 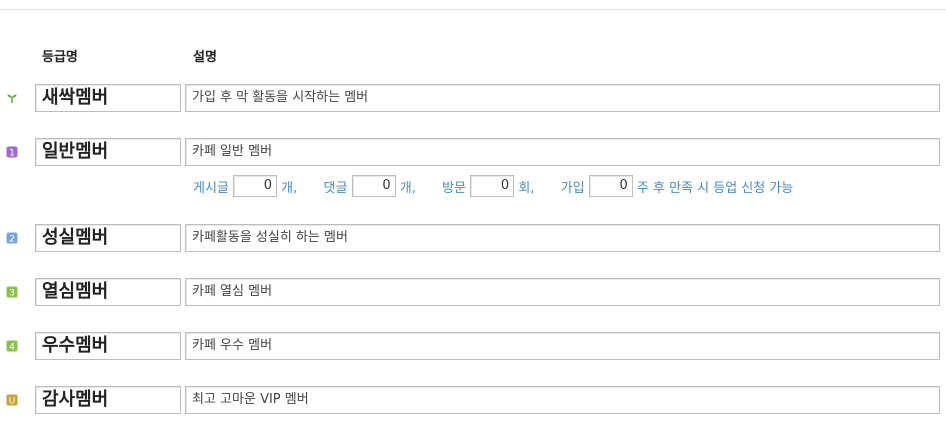 What do you see at coordinates (335, 188) in the screenshot?
I see `comments-label: 댓글` at bounding box center [335, 188].